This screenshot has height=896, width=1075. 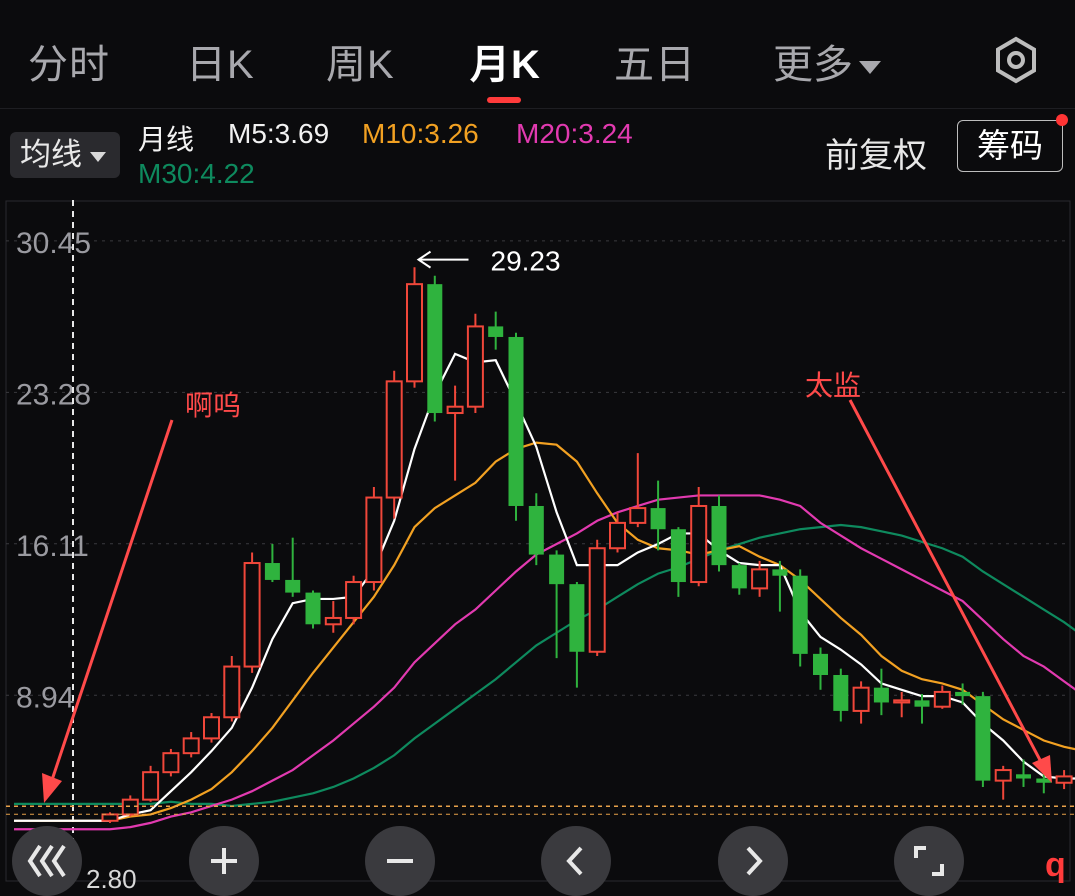 I want to click on rewind-icon, so click(x=47, y=861).